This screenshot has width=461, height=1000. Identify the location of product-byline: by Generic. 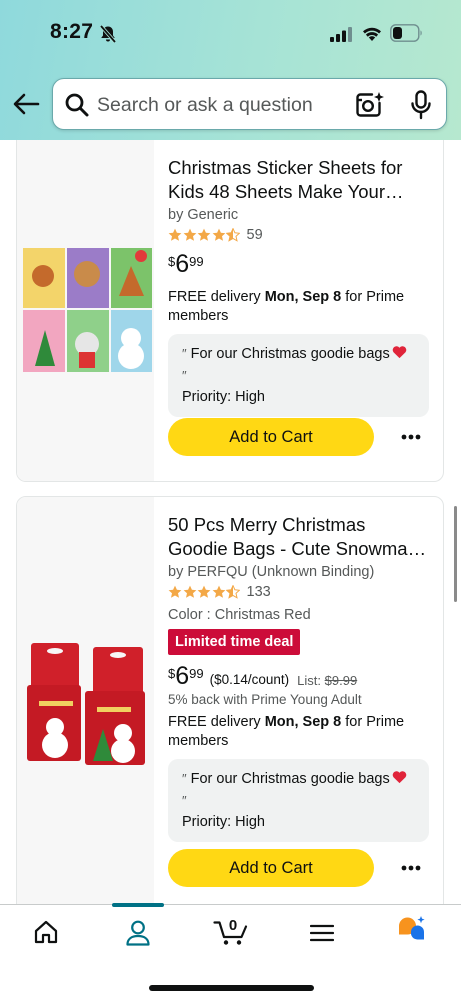
(203, 215).